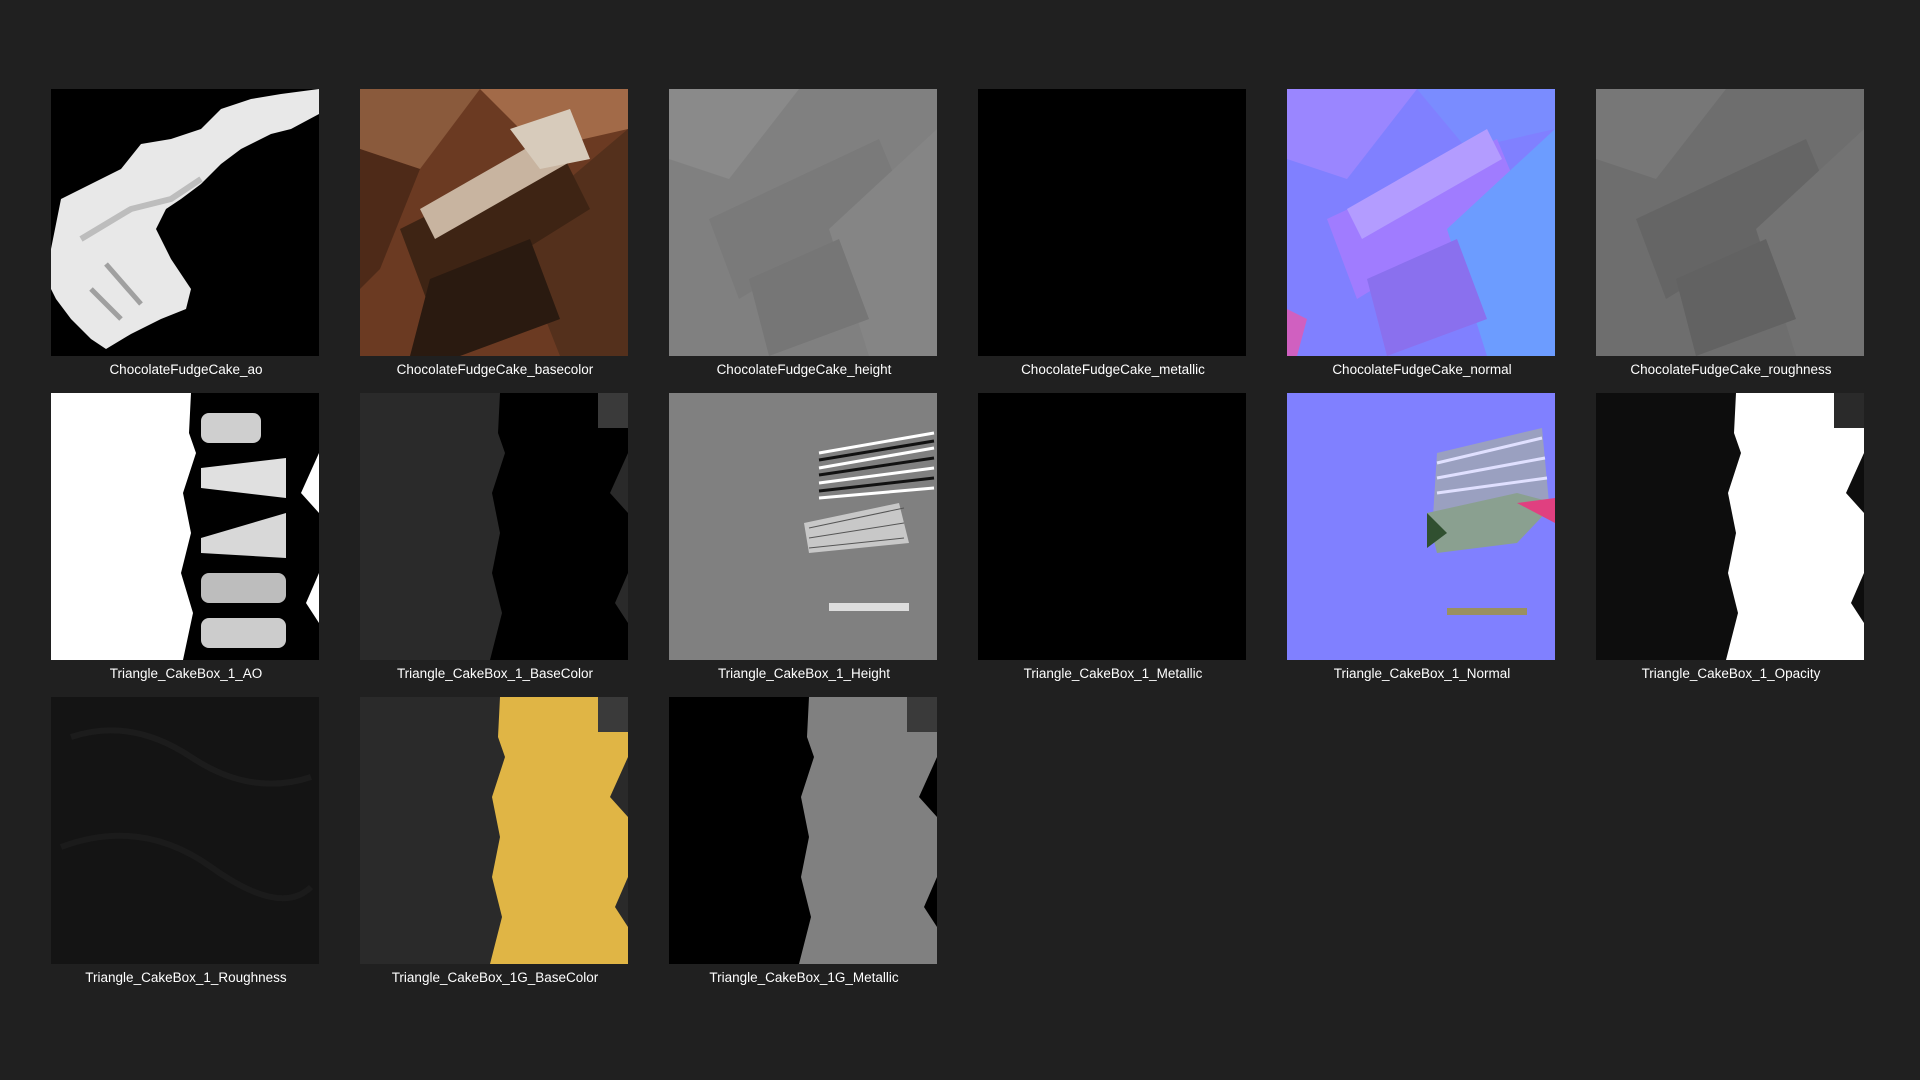 The width and height of the screenshot is (1920, 1080). What do you see at coordinates (1422, 673) in the screenshot?
I see `file-name: Triangle_CakeBox_1_Normal` at bounding box center [1422, 673].